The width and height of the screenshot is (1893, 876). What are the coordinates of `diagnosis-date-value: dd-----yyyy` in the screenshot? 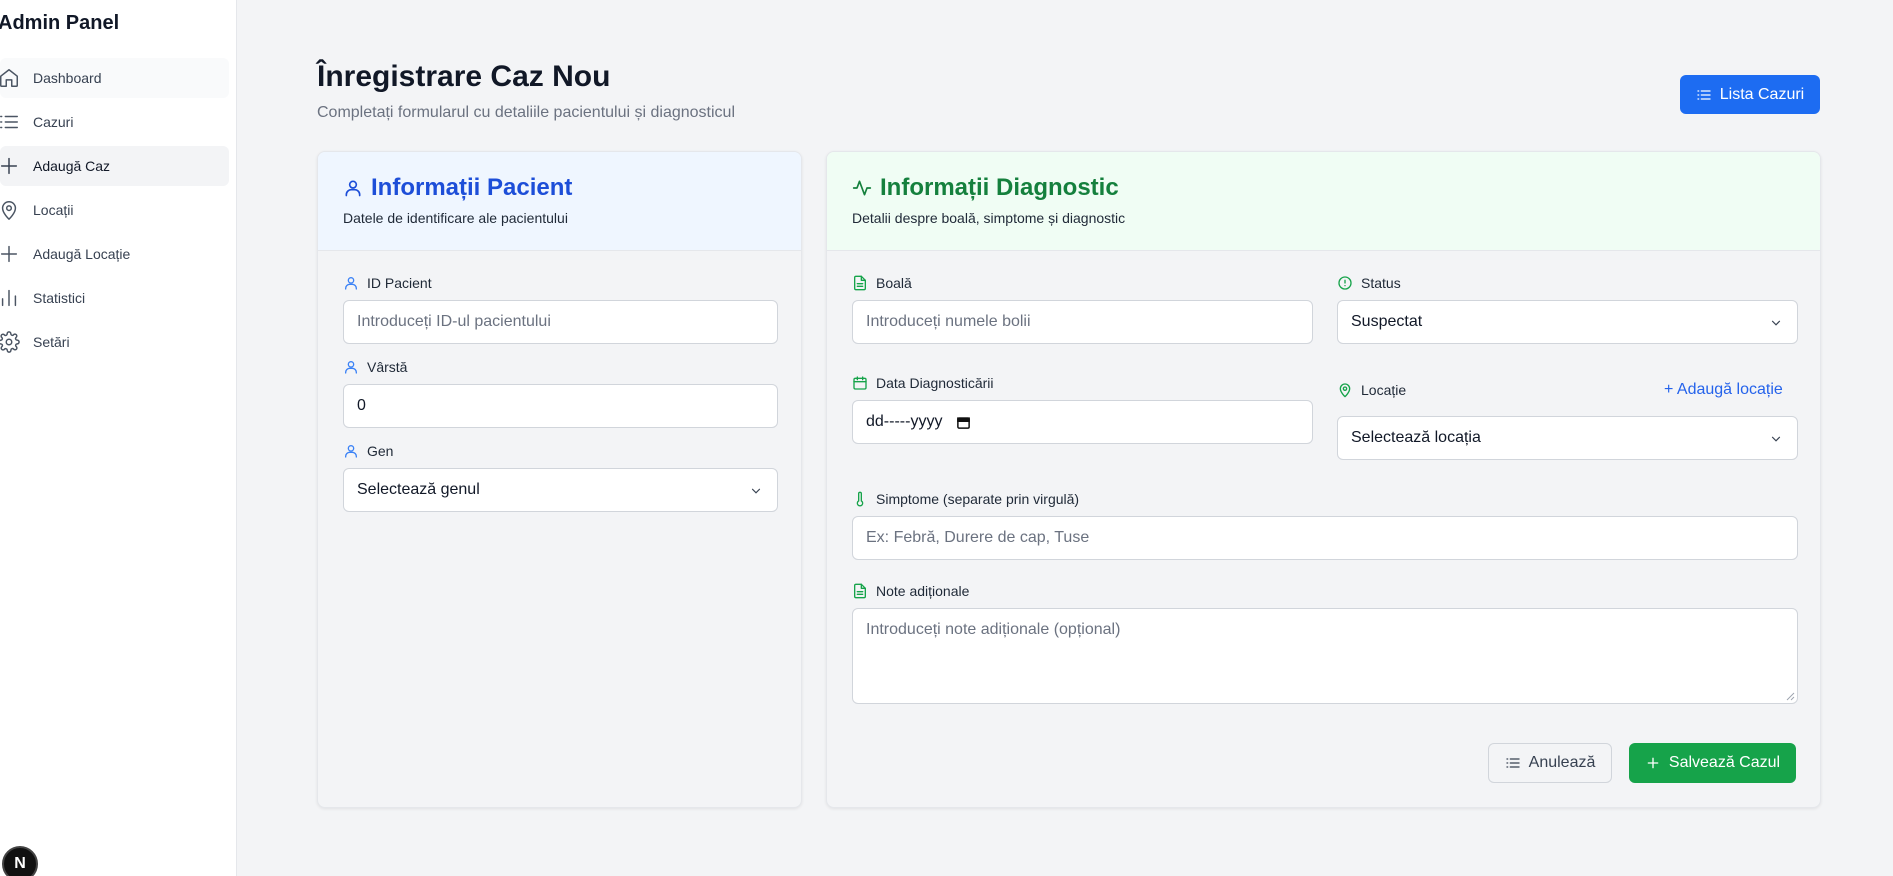 It's located at (904, 421).